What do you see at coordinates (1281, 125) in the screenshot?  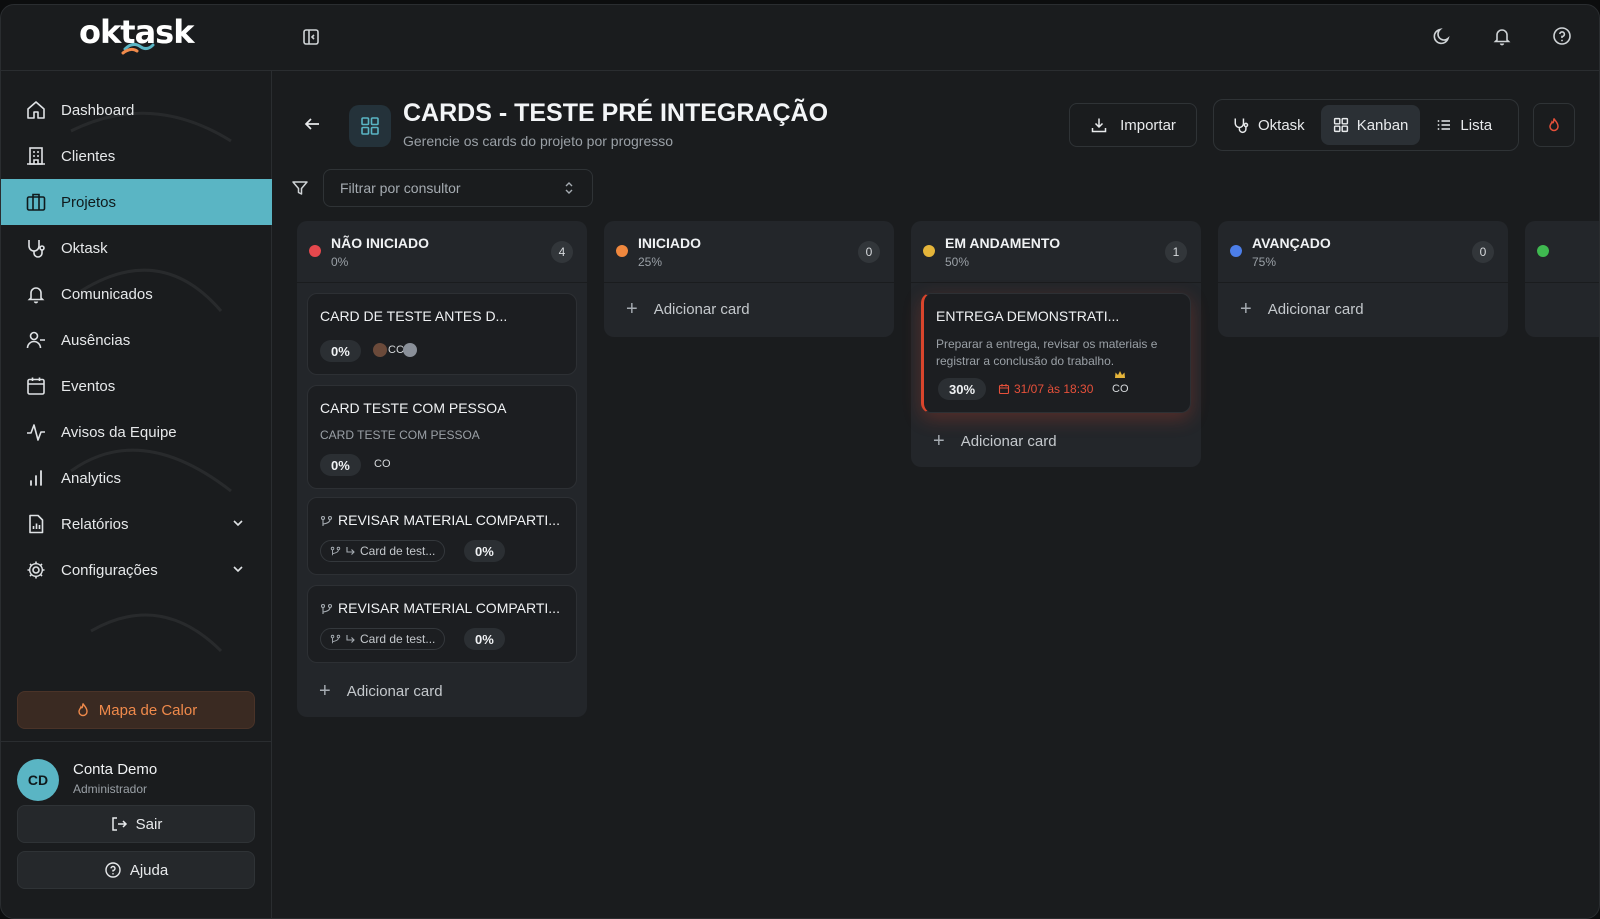 I see `tab-label: Oktask` at bounding box center [1281, 125].